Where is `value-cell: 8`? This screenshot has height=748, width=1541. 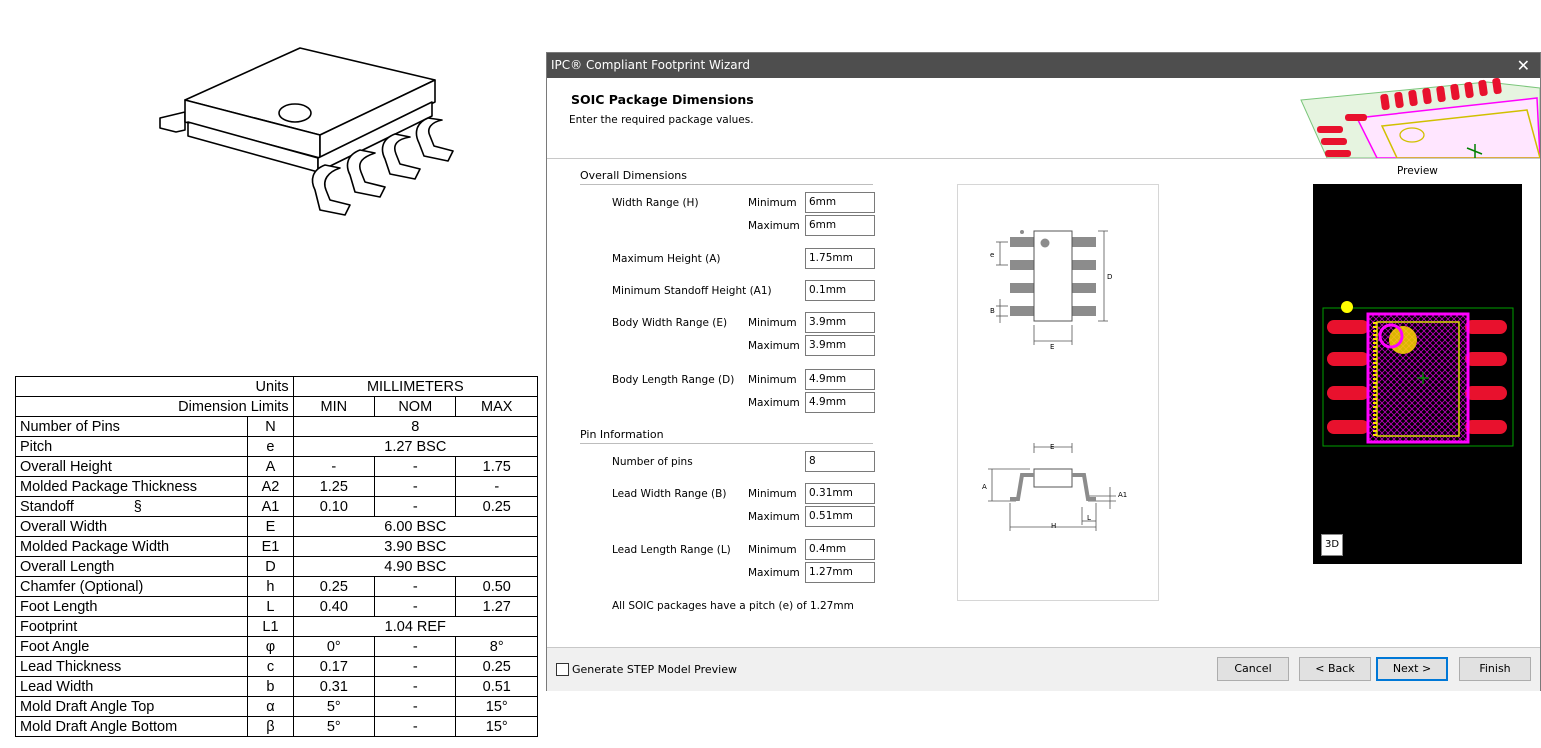 value-cell: 8 is located at coordinates (415, 426).